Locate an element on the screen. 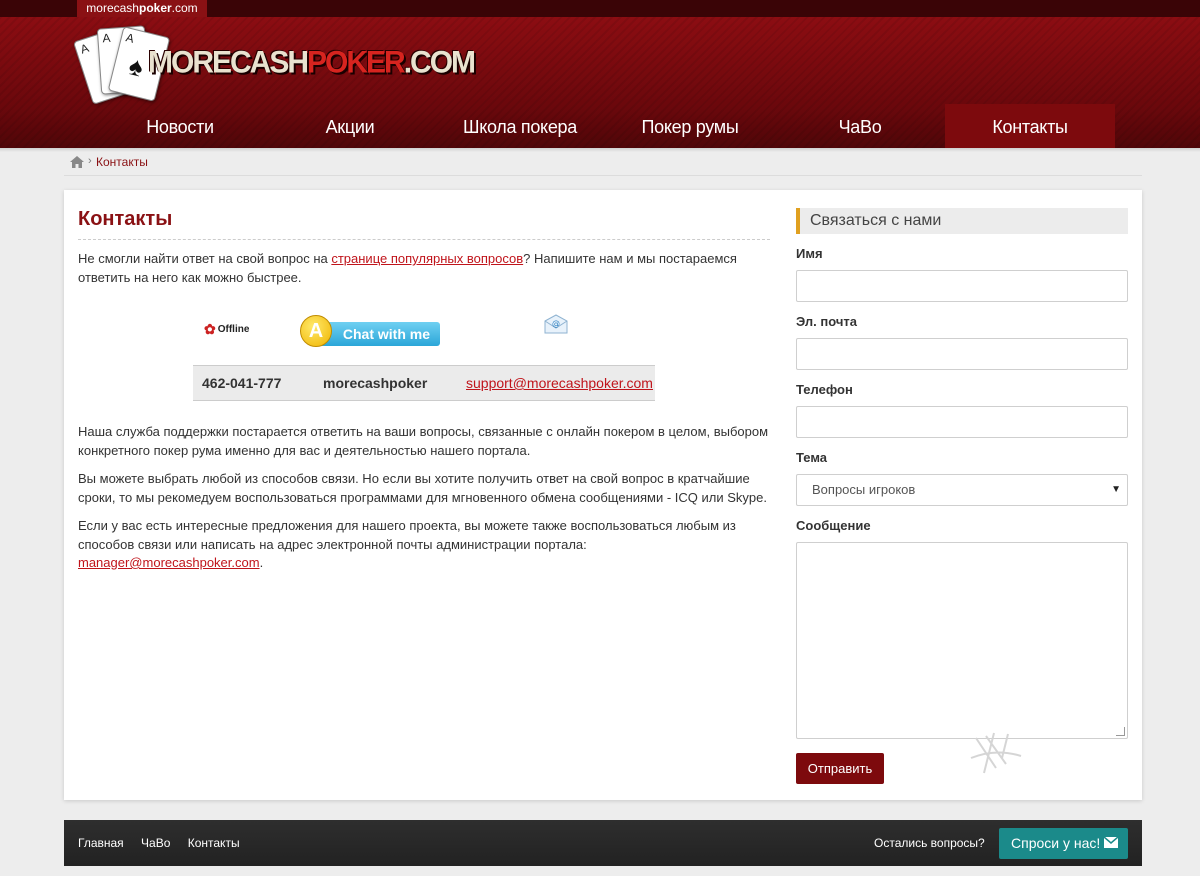  ask-us-button: Спроси у нас! is located at coordinates (1063, 843).